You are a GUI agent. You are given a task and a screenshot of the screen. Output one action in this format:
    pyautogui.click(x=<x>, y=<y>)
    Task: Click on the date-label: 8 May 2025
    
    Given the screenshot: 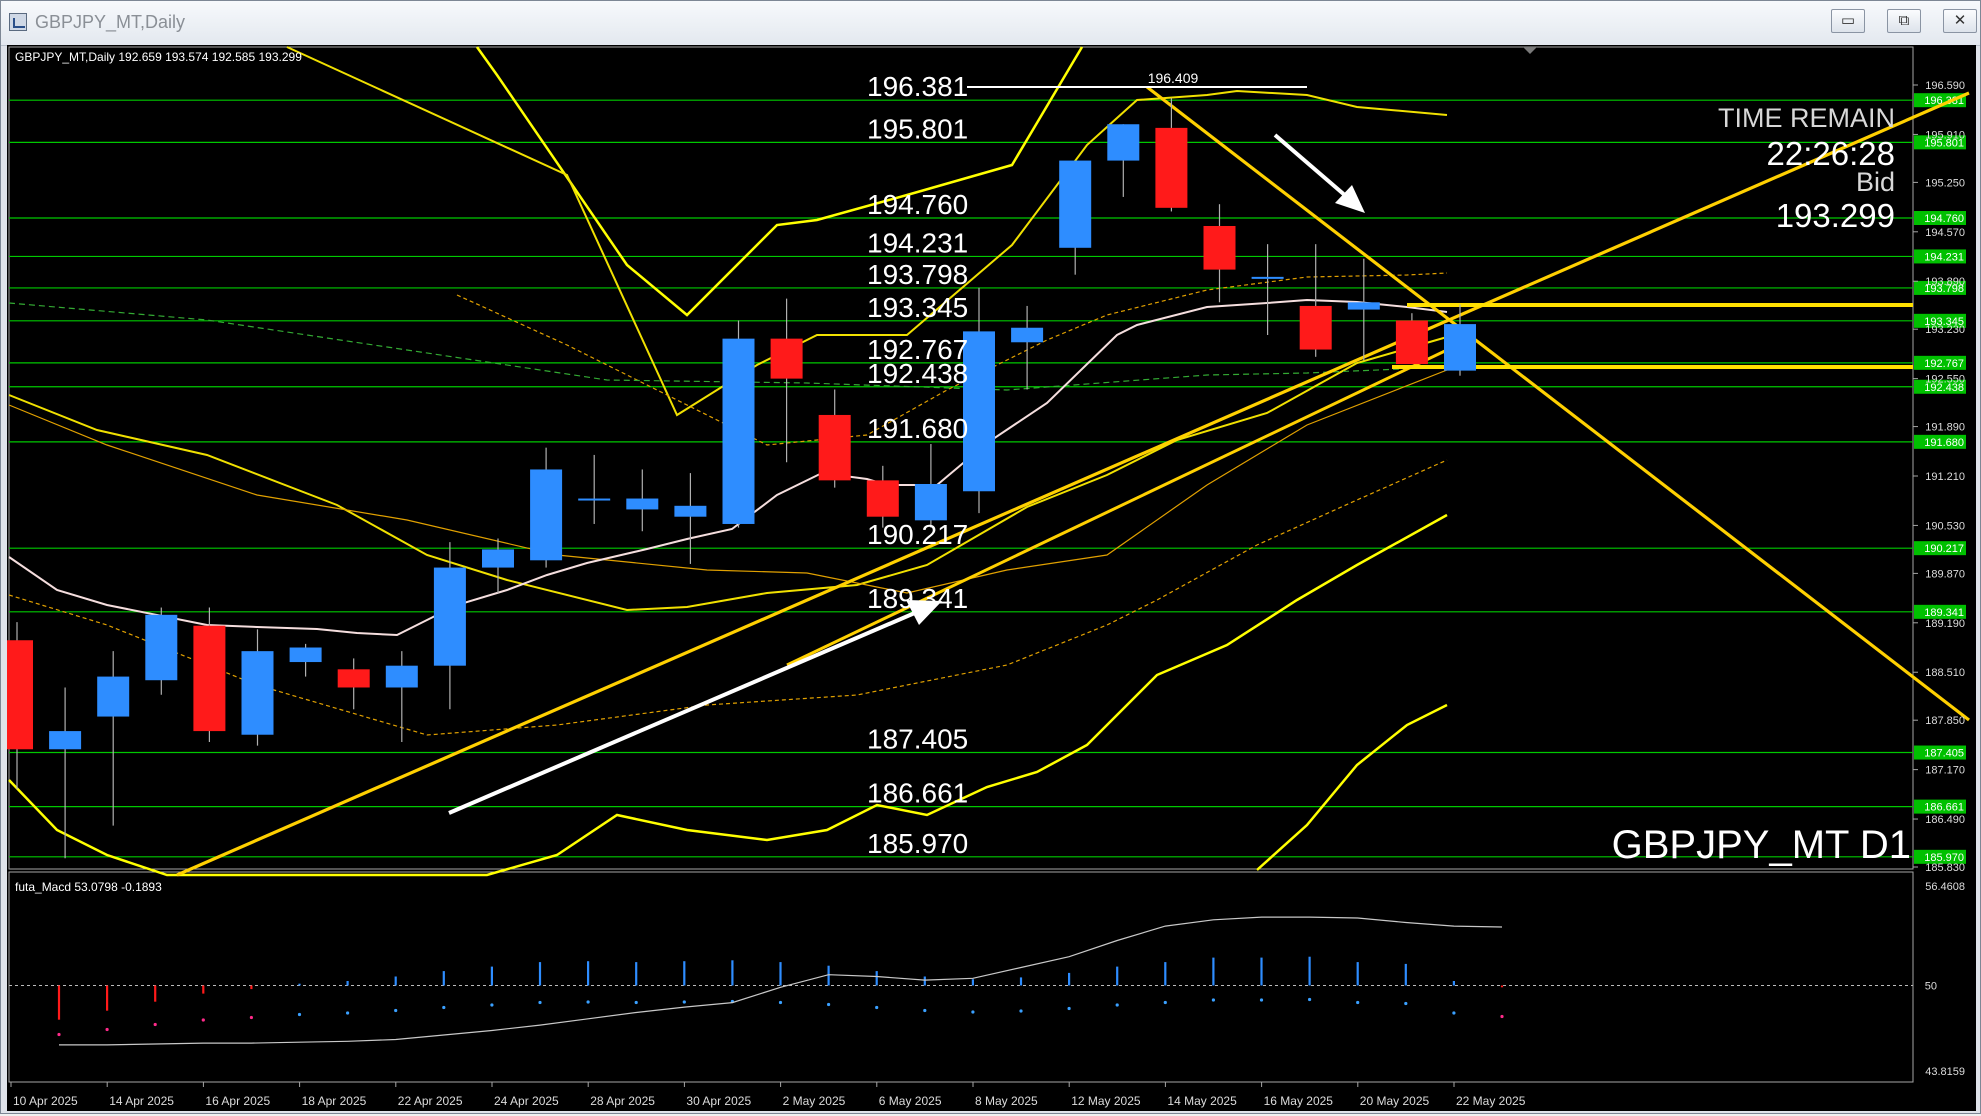 What is the action you would take?
    pyautogui.click(x=1006, y=1101)
    